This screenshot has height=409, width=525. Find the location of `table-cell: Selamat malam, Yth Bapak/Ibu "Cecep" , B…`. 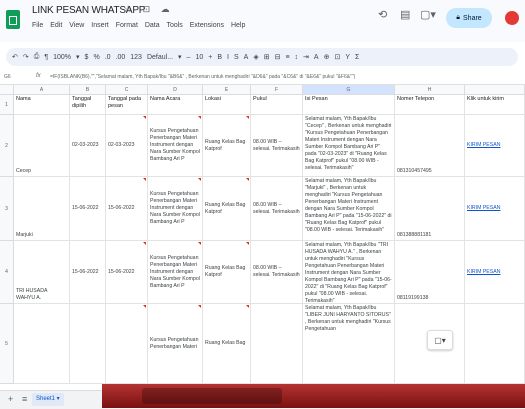

table-cell: Selamat malam, Yth Bapak/Ibu "Cecep" , B… is located at coordinates (349, 146).